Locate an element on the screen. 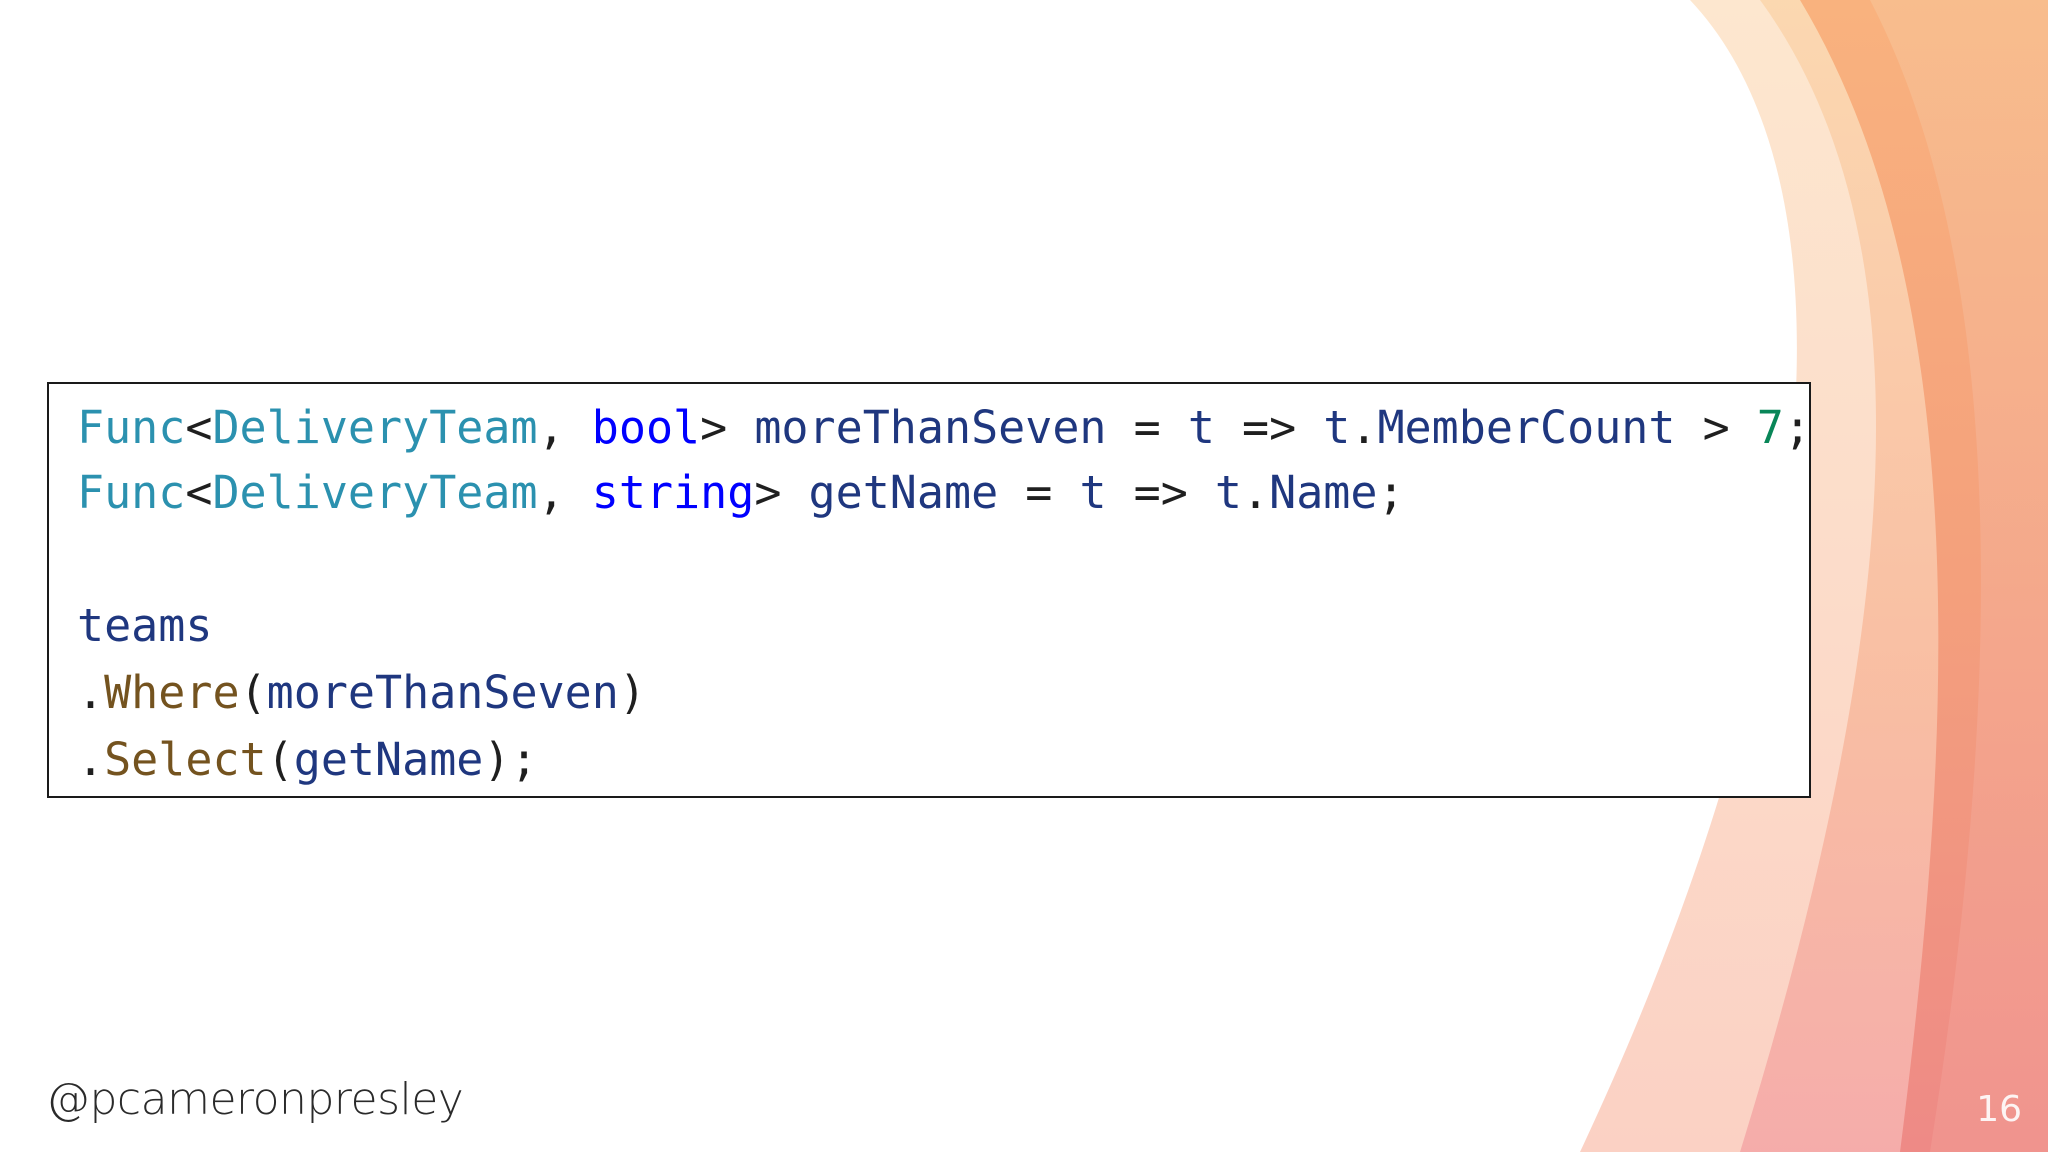 The image size is (2048, 1152). page-number: 16 is located at coordinates (1999, 1109).